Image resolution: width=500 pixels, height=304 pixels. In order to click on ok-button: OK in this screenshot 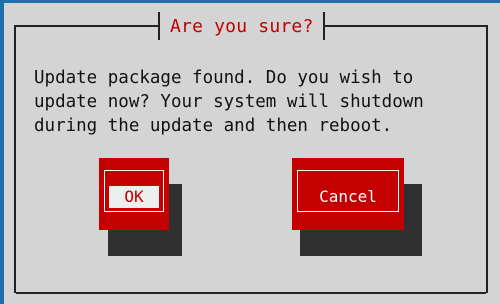, I will do `click(134, 194)`.